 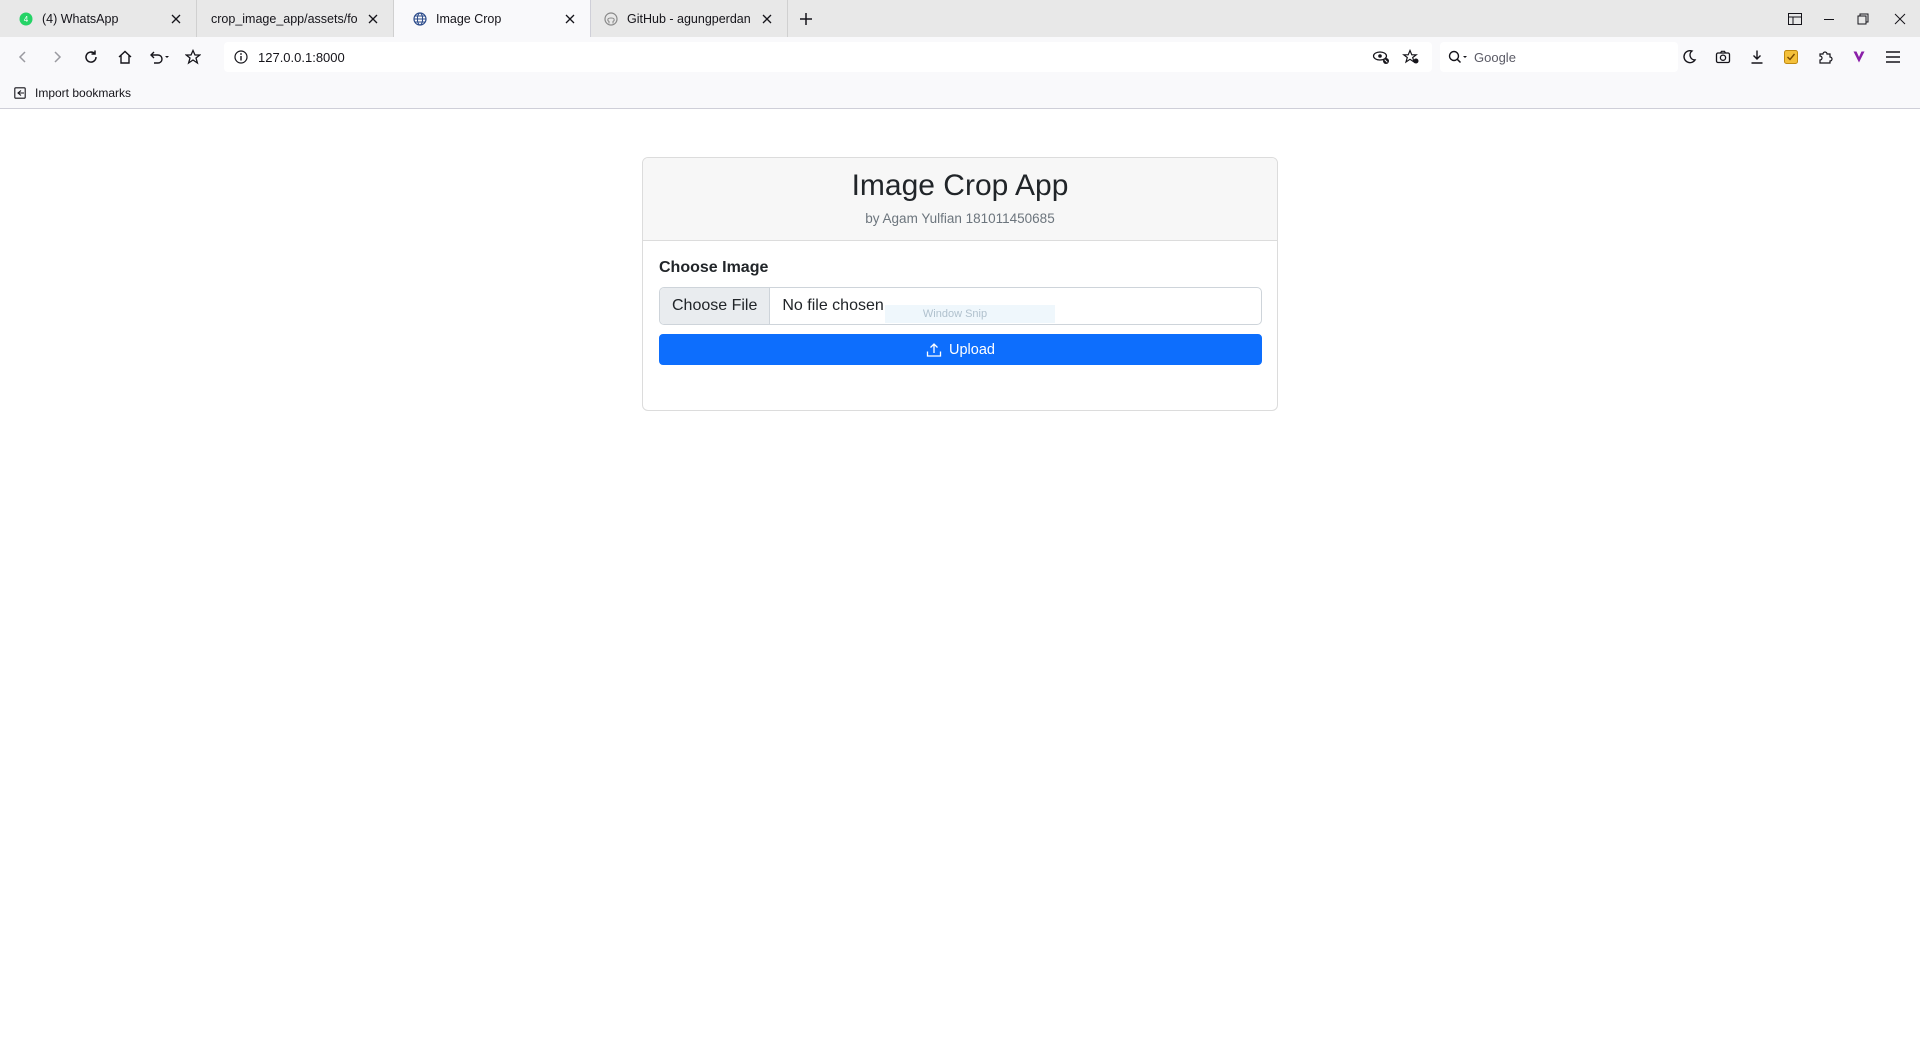 I want to click on forward-button, so click(x=57, y=57).